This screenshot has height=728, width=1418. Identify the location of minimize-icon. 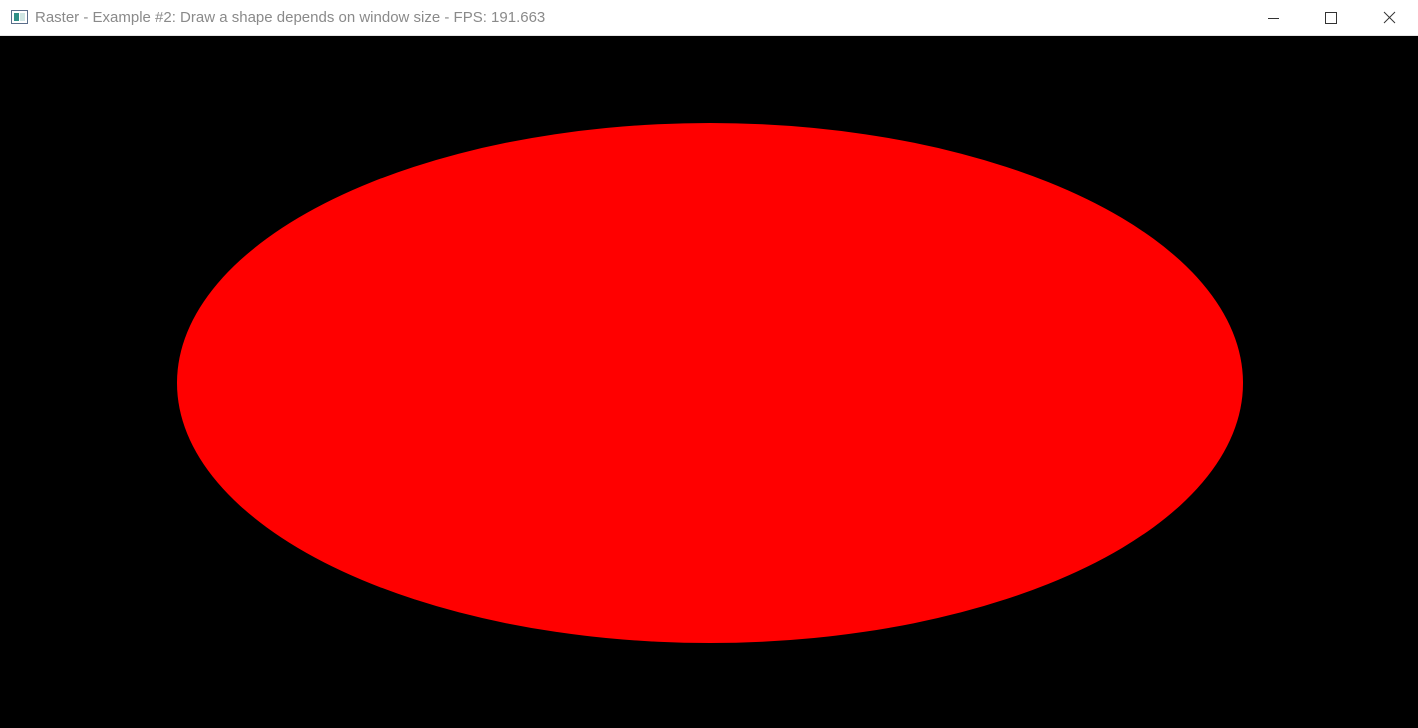
(1273, 18).